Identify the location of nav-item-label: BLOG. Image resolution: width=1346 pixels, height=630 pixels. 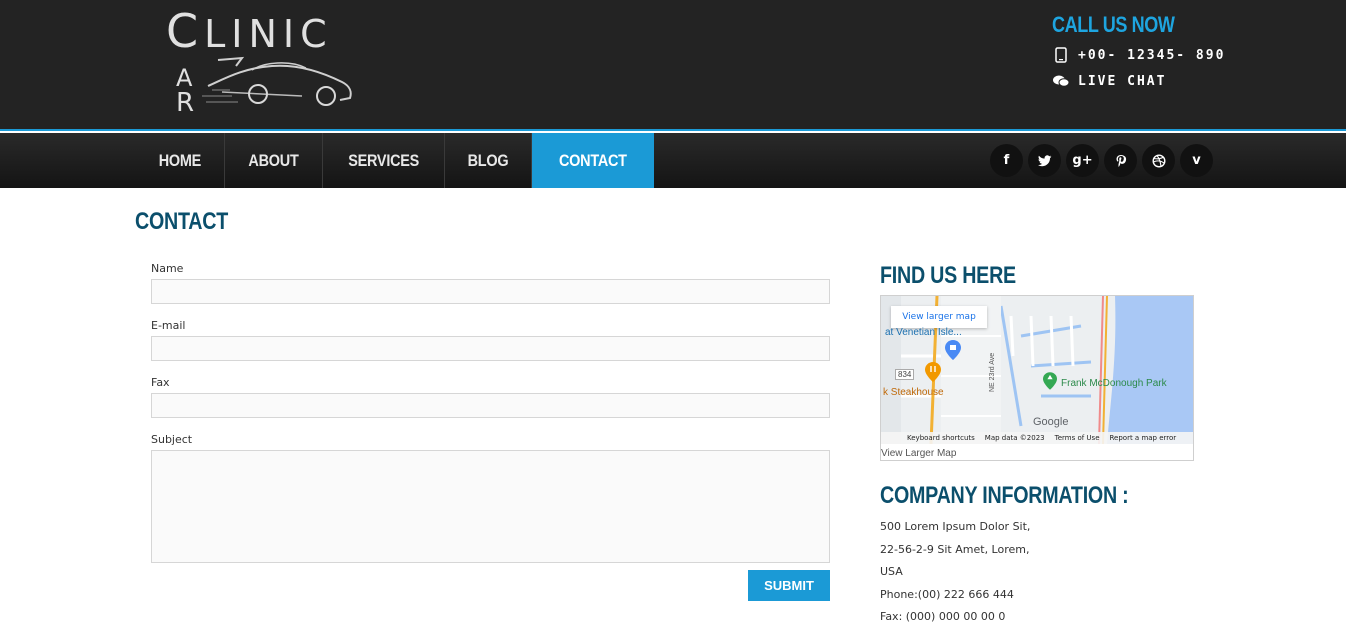
(488, 160).